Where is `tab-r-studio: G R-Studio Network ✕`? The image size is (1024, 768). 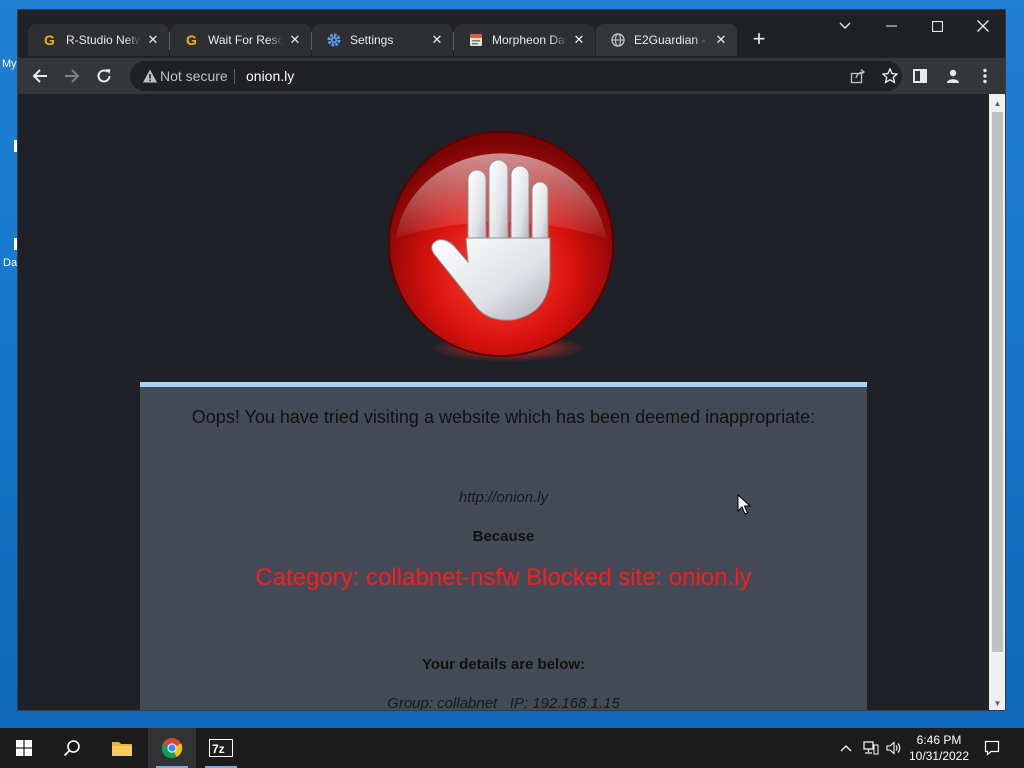
tab-r-studio: G R-Studio Network ✕ is located at coordinates (98, 40).